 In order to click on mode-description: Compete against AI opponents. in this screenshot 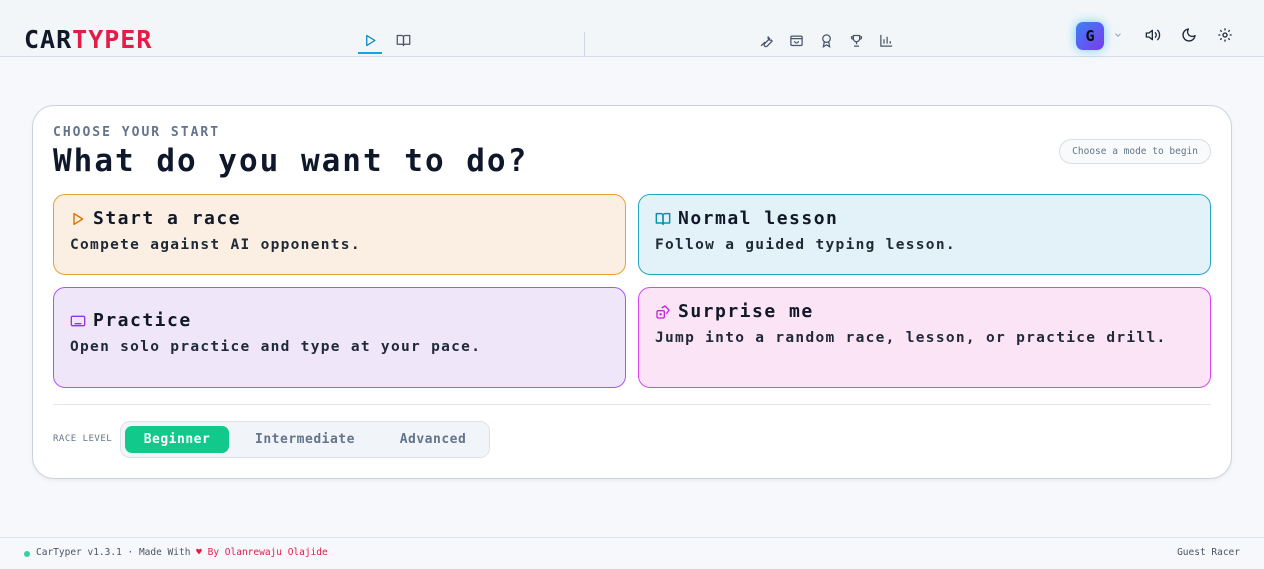, I will do `click(215, 245)`.